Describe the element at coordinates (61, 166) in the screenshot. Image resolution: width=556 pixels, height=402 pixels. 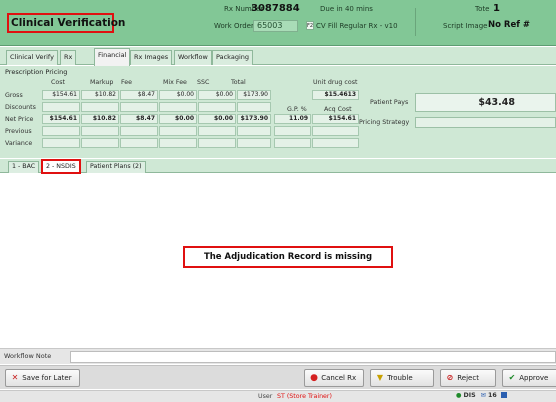
I see `tab-plan-nsdis: 2 - NSDIS` at that location.